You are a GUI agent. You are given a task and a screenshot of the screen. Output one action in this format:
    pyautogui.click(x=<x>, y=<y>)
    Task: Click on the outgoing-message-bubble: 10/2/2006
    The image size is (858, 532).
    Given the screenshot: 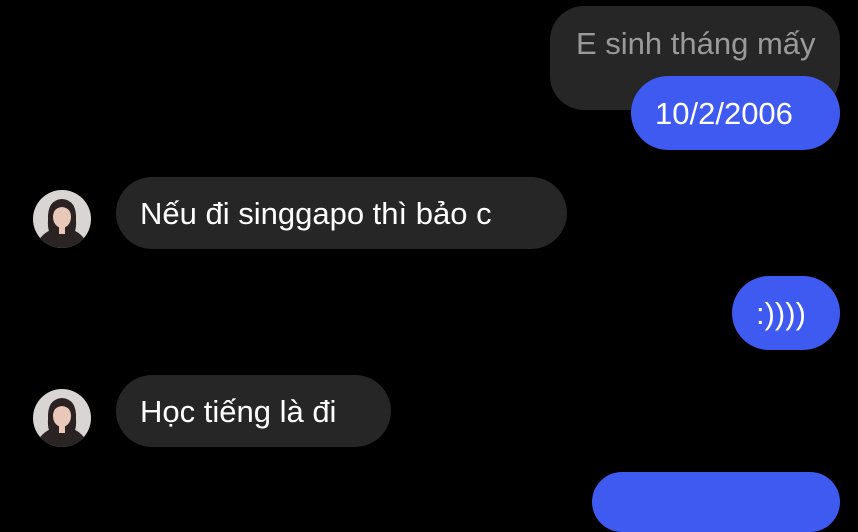 What is the action you would take?
    pyautogui.click(x=735, y=113)
    